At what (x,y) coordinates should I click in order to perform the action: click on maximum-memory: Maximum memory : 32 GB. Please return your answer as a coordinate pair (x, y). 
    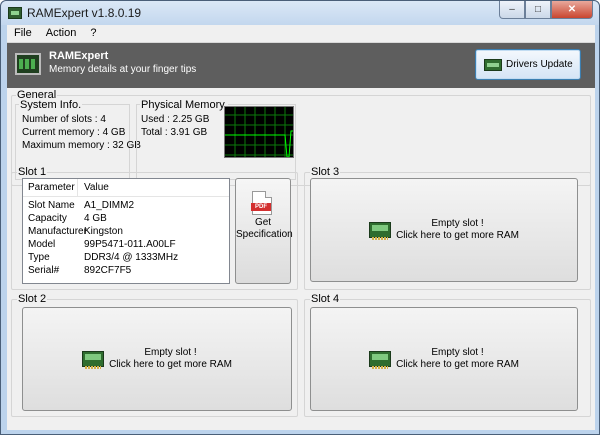
    Looking at the image, I should click on (81, 145).